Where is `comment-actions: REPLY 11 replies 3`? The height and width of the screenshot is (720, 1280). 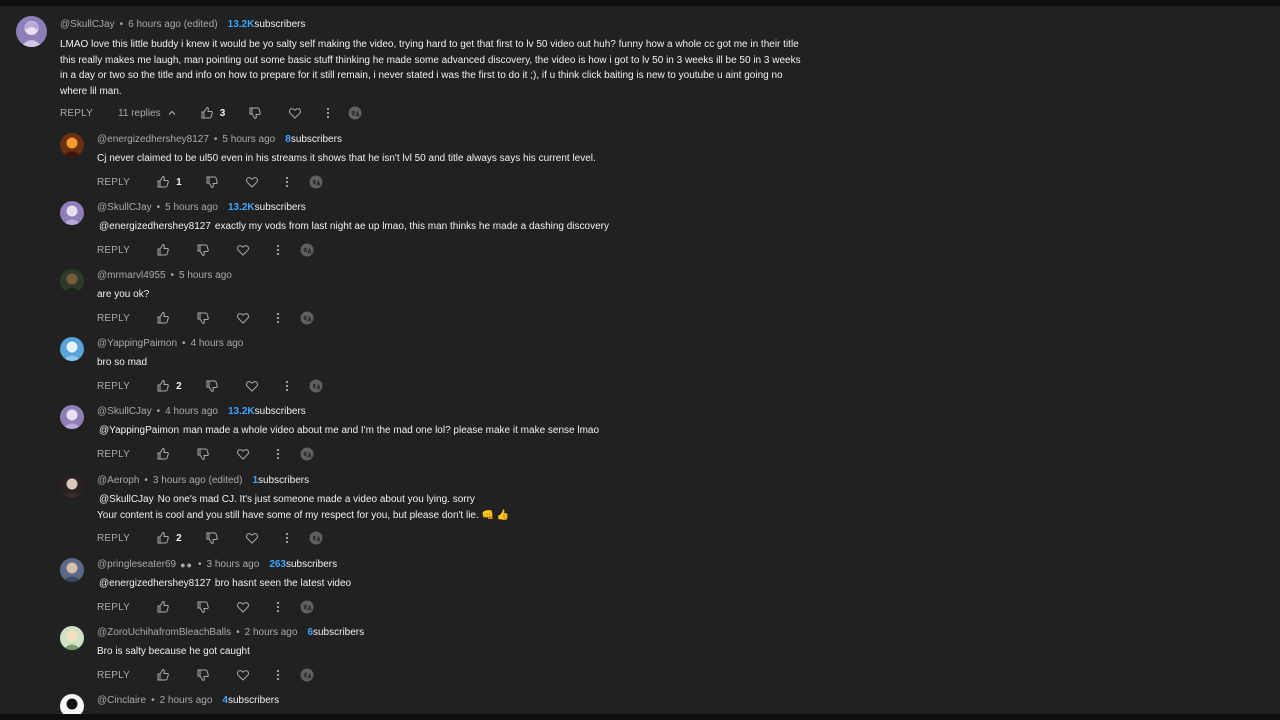
comment-actions: REPLY 11 replies 3 is located at coordinates (211, 113).